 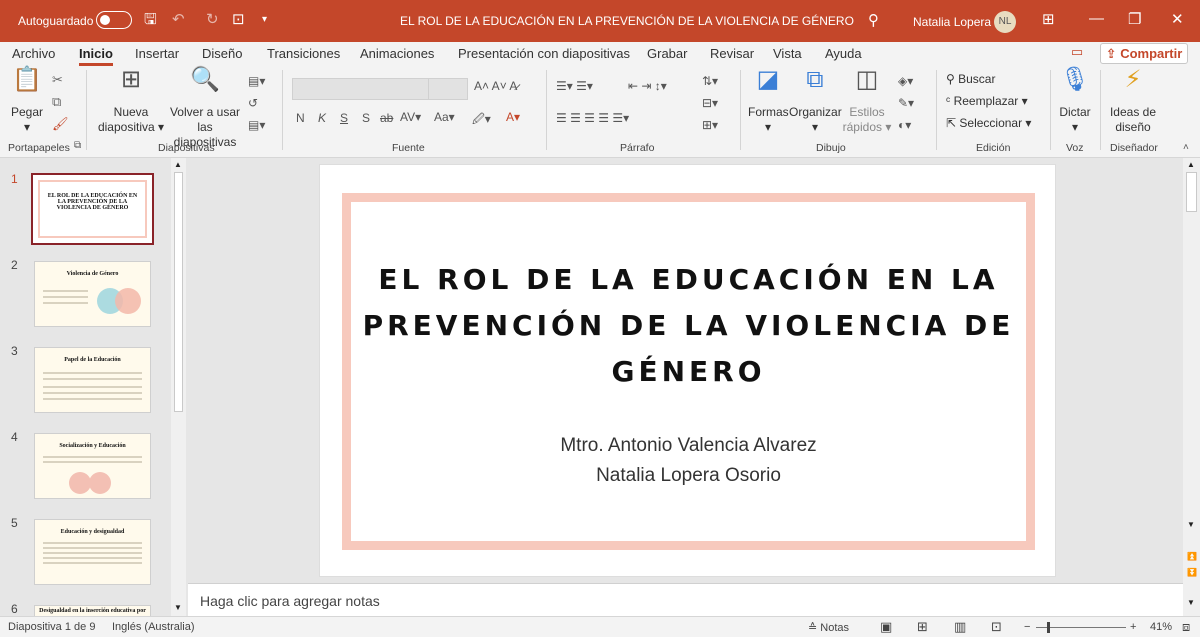 I want to click on tab-transiciones: Transiciones, so click(x=303, y=53).